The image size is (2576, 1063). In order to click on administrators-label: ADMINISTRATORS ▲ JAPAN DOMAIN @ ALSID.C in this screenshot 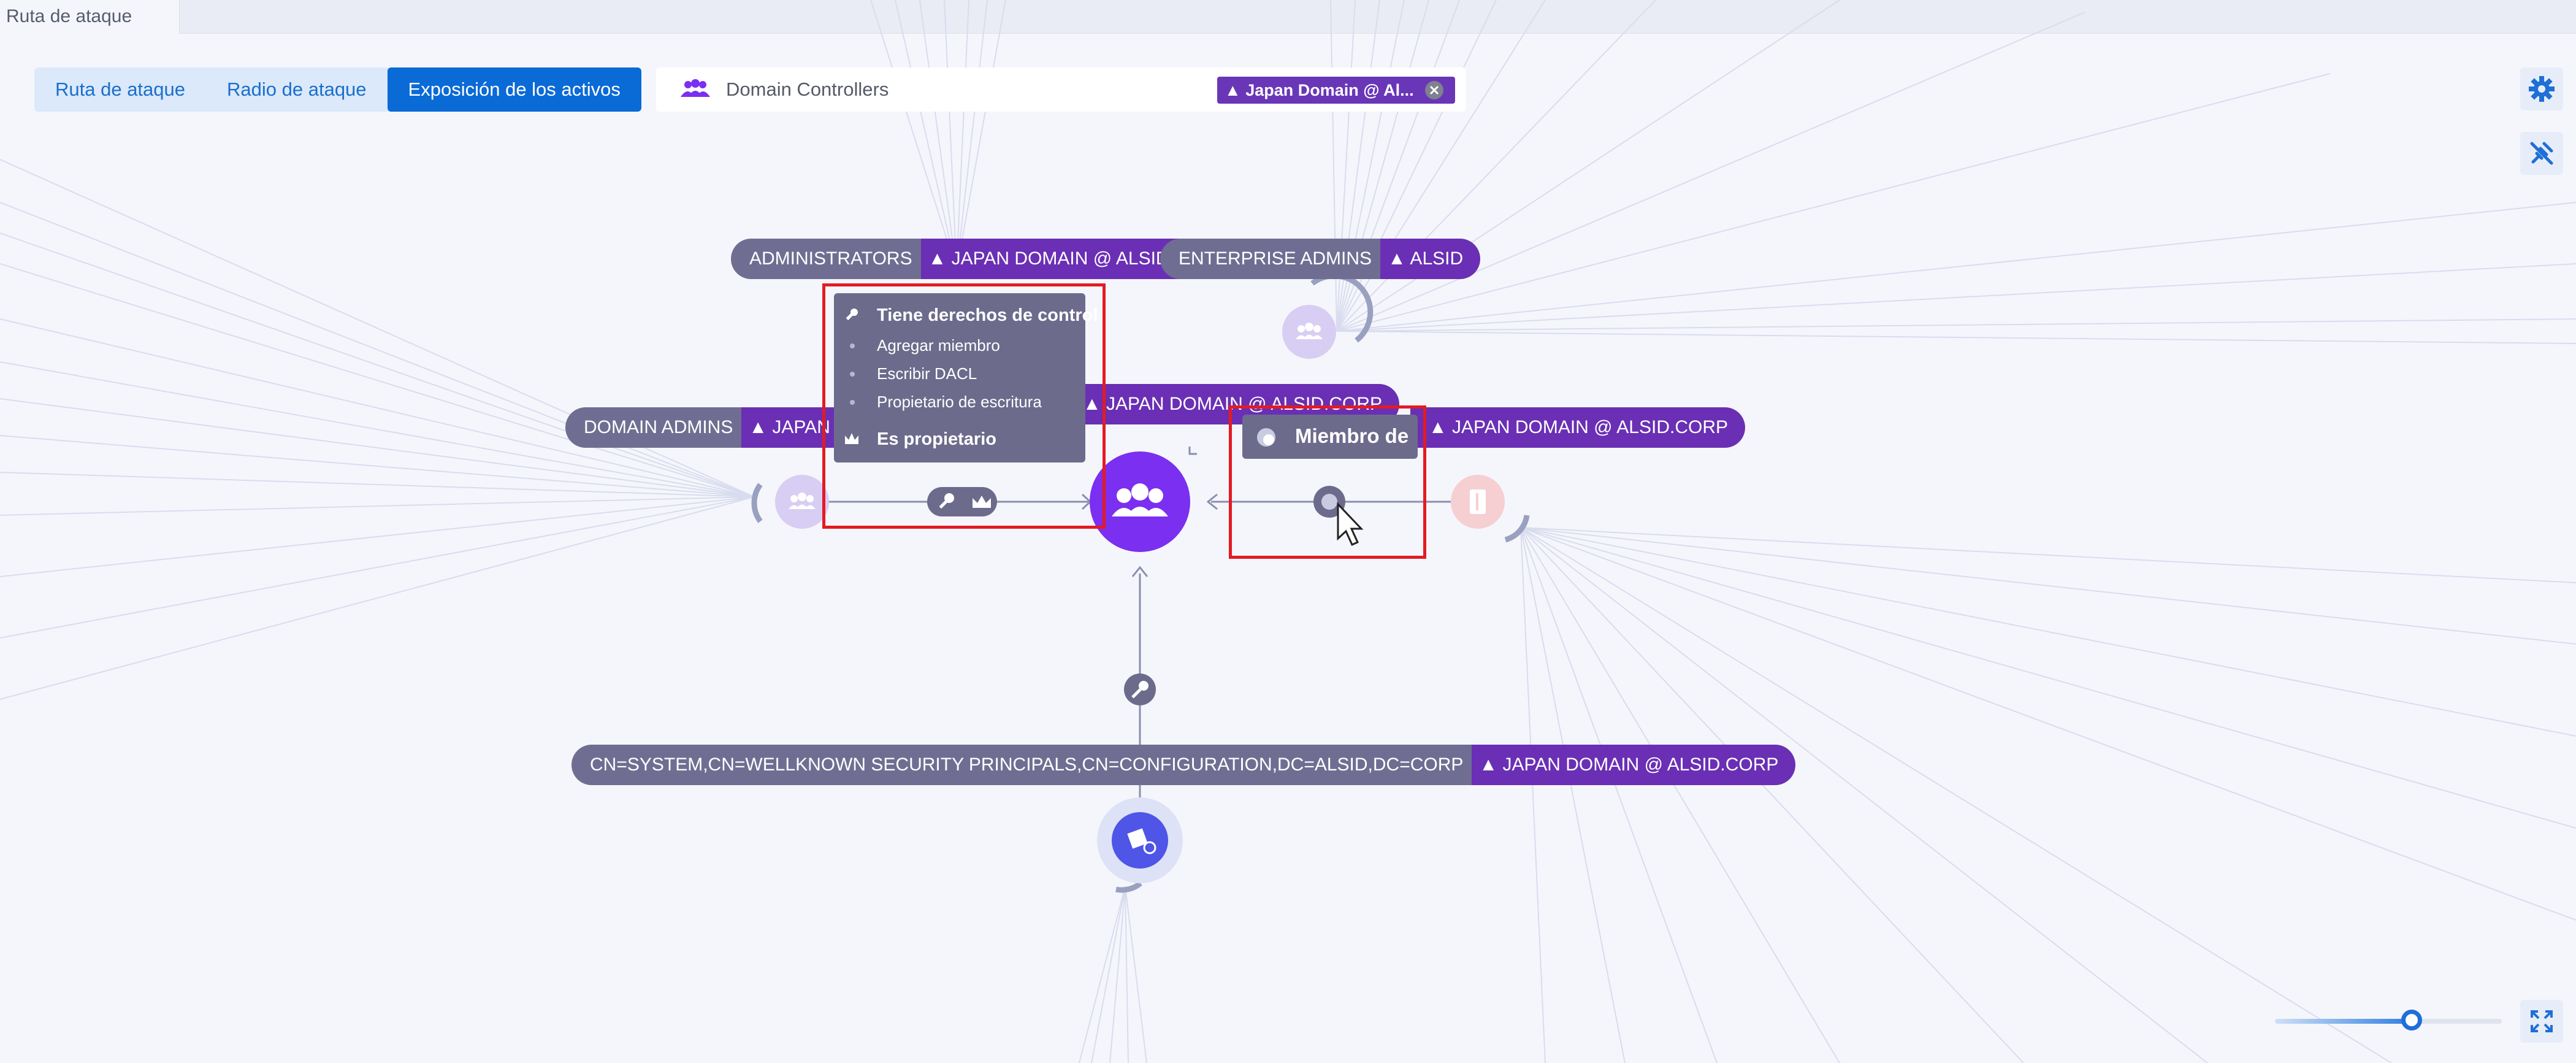, I will do `click(968, 259)`.